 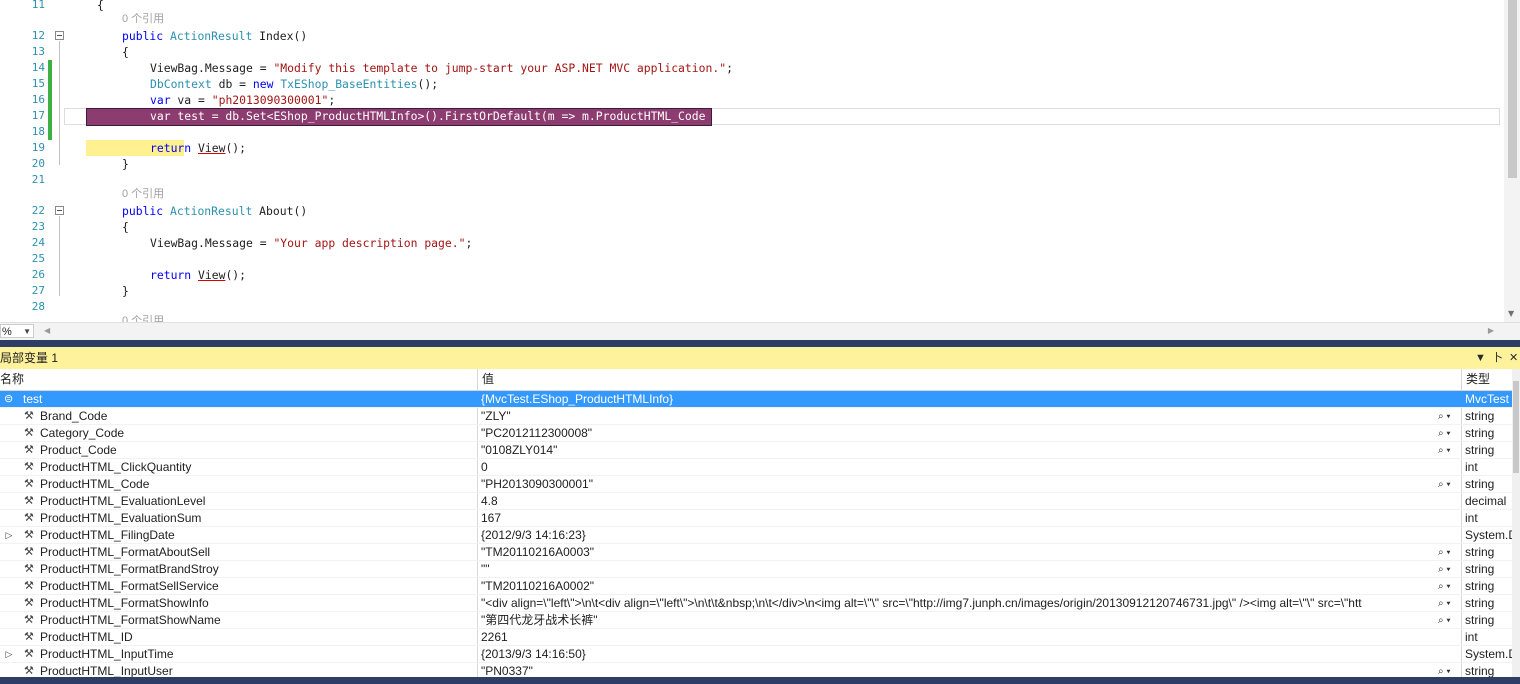 What do you see at coordinates (17, 331) in the screenshot?
I see `zoom-dropdown: % ▼` at bounding box center [17, 331].